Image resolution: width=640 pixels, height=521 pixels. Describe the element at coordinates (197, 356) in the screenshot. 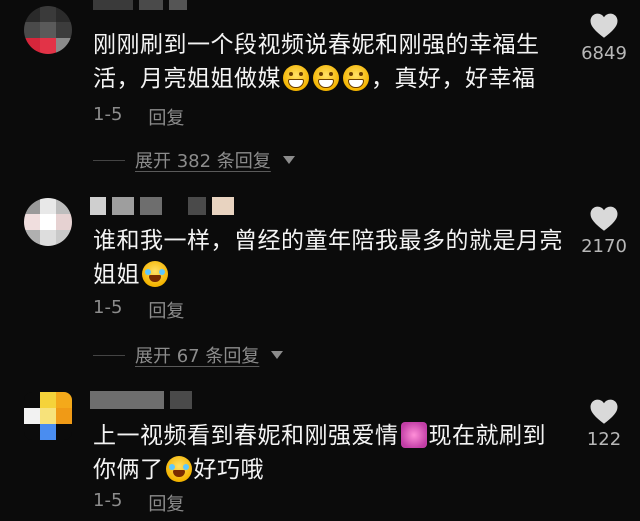

I see `expand-replies-label: 展开 67 条回复` at that location.